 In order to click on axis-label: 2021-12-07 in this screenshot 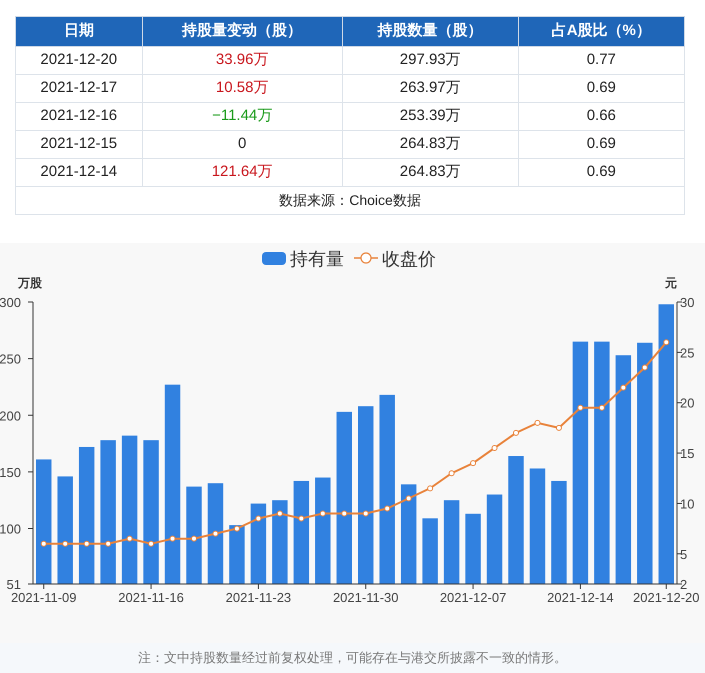, I will do `click(473, 597)`.